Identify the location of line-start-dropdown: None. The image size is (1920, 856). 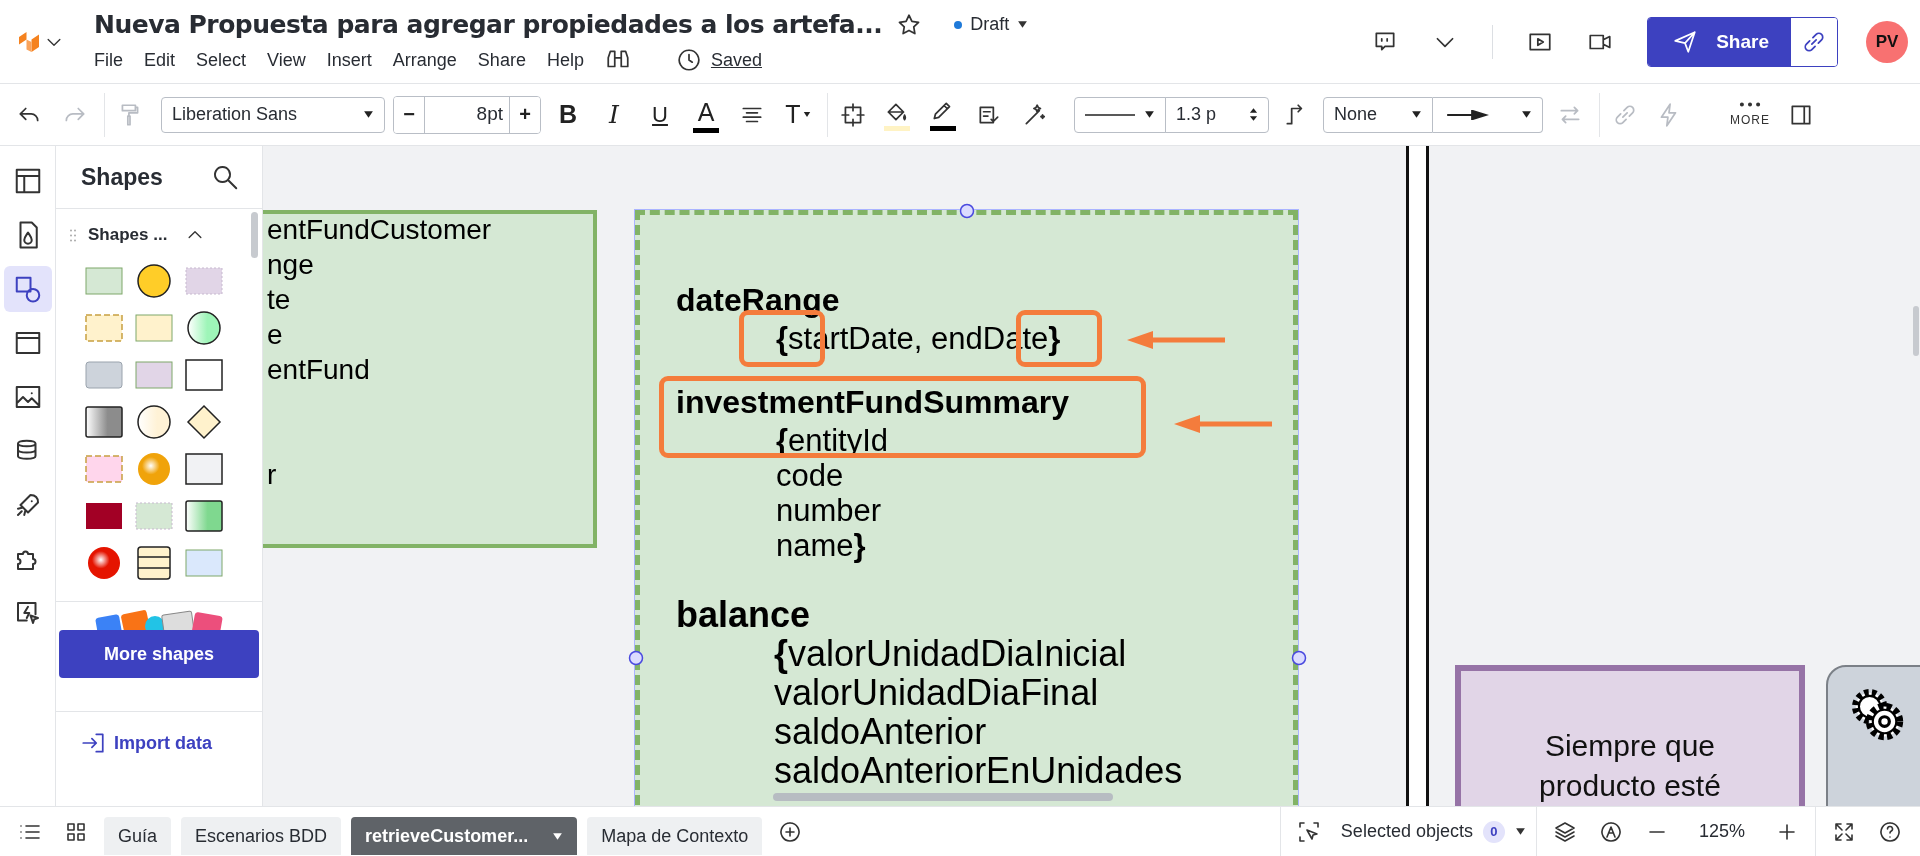
(1378, 114).